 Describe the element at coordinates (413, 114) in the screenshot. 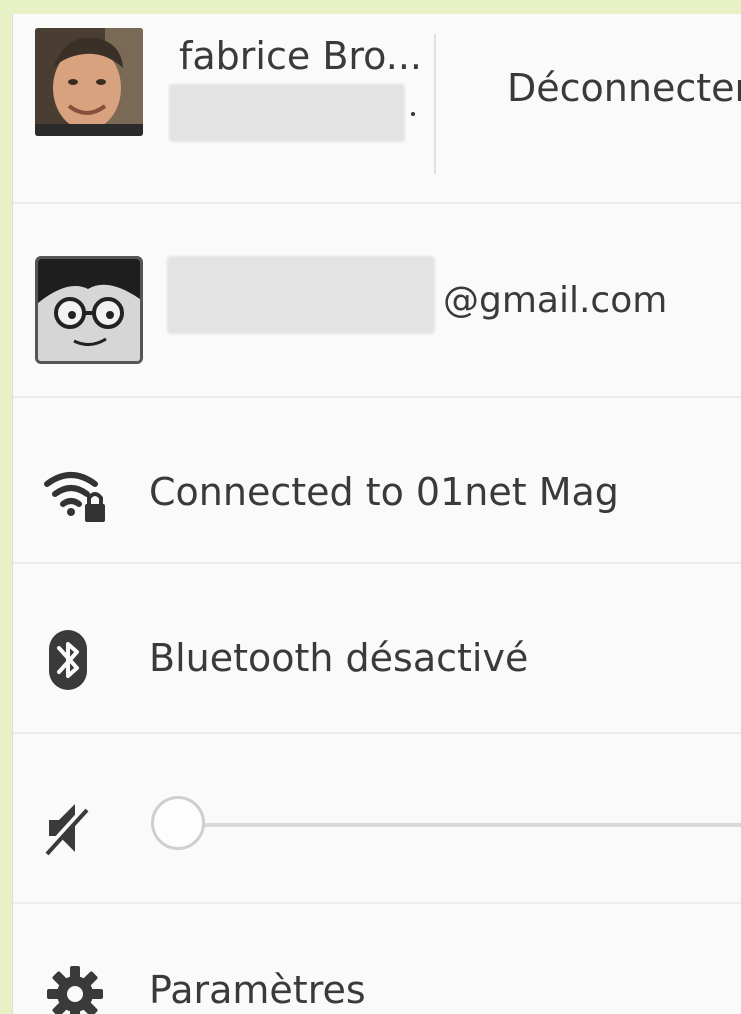

I see `redacted-dot` at that location.